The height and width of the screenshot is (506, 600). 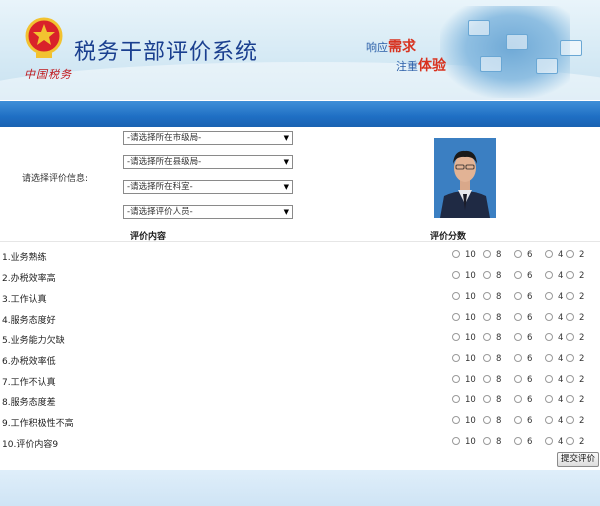 What do you see at coordinates (208, 187) in the screenshot?
I see `department-select: -请选择所在科室- ▼` at bounding box center [208, 187].